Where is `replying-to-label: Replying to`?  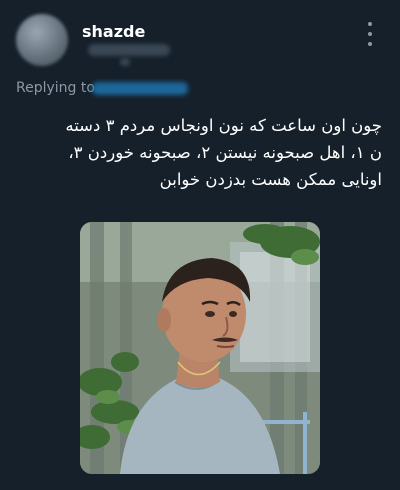
replying-to-label: Replying to is located at coordinates (55, 88).